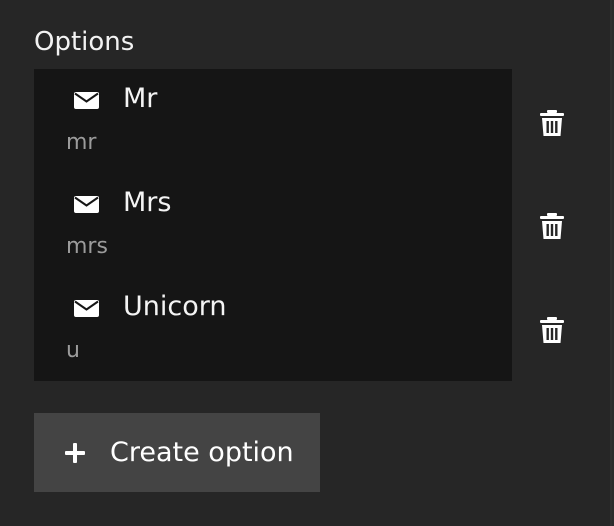  What do you see at coordinates (552, 330) in the screenshot?
I see `delete-option-unicorn-button` at bounding box center [552, 330].